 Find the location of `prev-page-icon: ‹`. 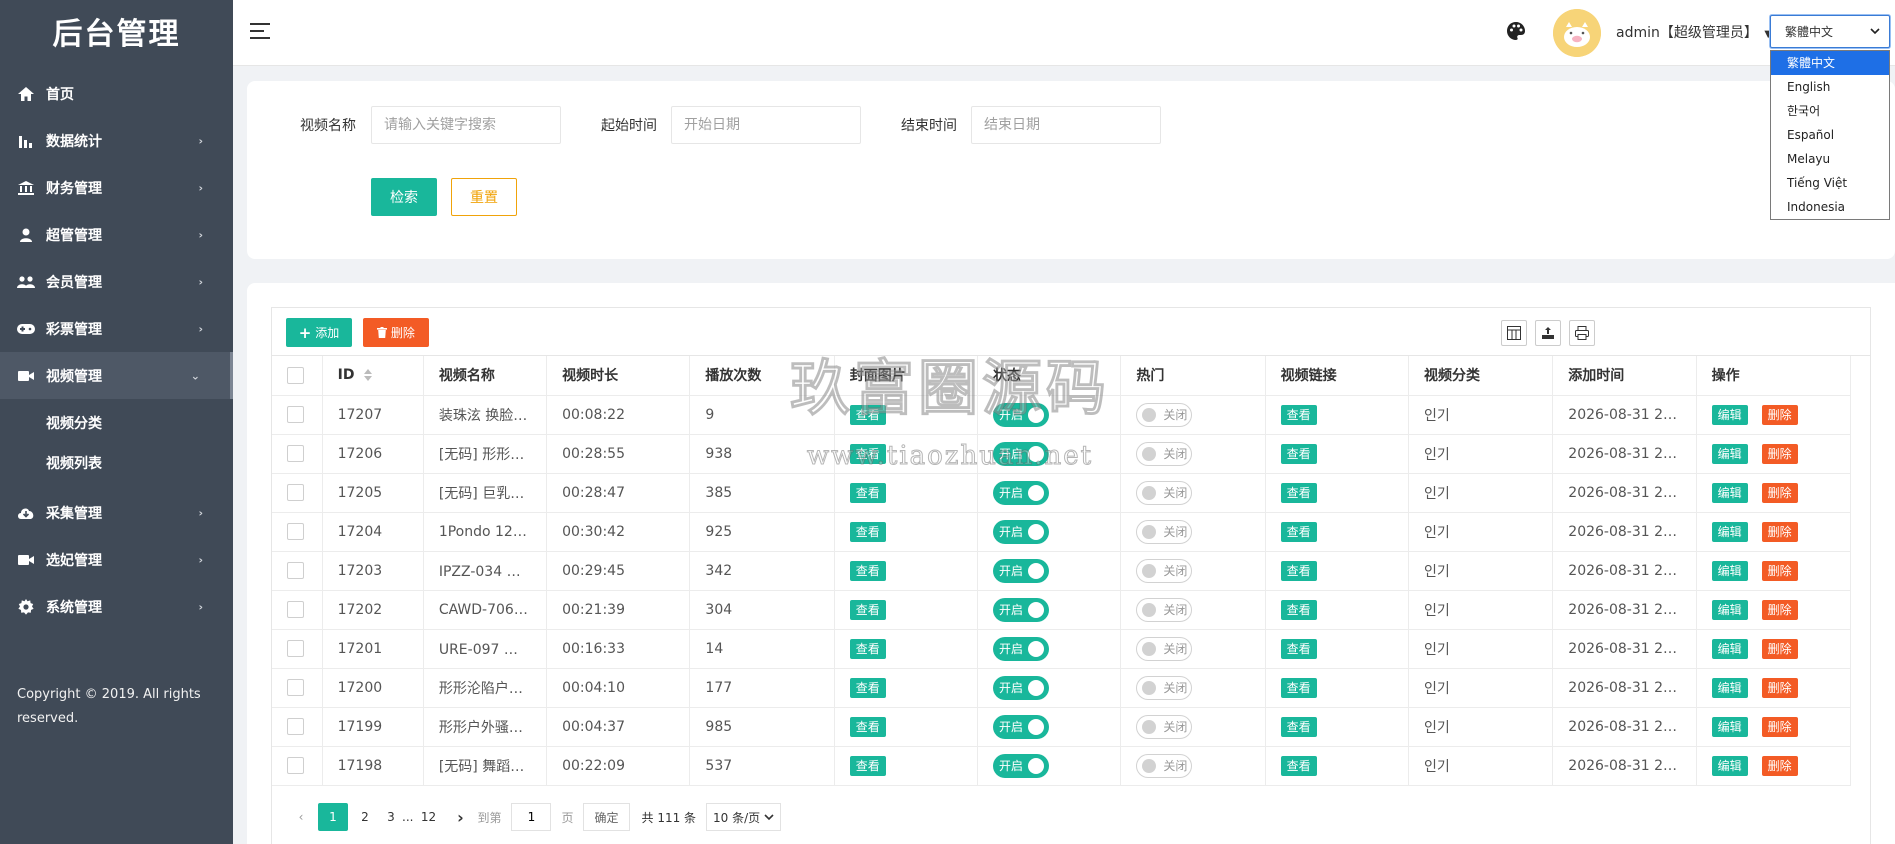

prev-page-icon: ‹ is located at coordinates (301, 817).